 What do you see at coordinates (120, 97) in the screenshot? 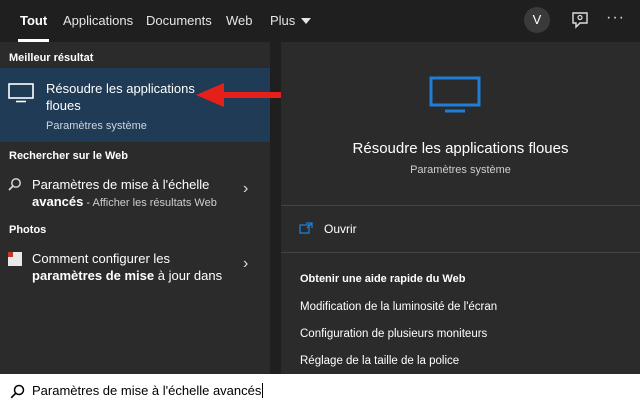
I see `best-result-title: Résoudre les applications floues` at bounding box center [120, 97].